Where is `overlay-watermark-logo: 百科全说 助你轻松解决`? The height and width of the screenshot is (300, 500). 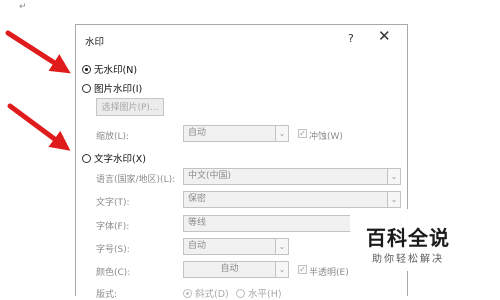 overlay-watermark-logo: 百科全说 助你轻松解决 is located at coordinates (425, 240).